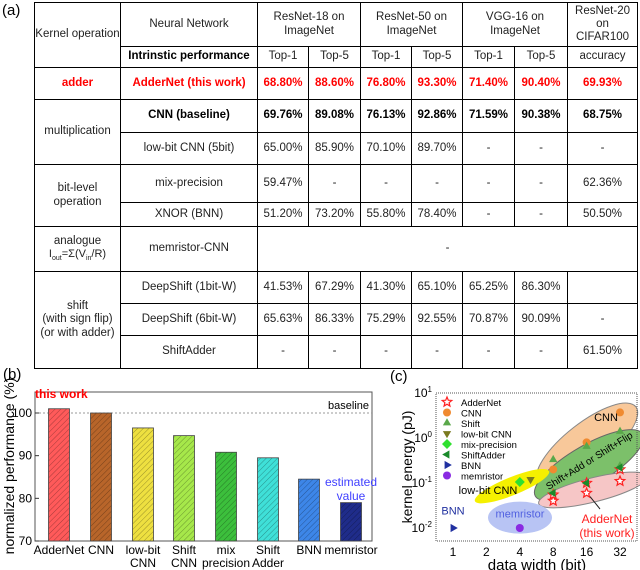  What do you see at coordinates (607, 519) in the screenshot?
I see `addernet-label: AdderNet` at bounding box center [607, 519].